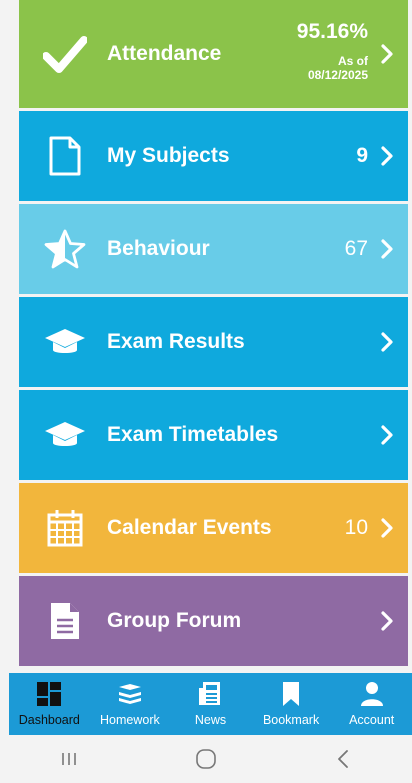 The width and height of the screenshot is (412, 783). What do you see at coordinates (49, 720) in the screenshot?
I see `nav-label: Dashboard` at bounding box center [49, 720].